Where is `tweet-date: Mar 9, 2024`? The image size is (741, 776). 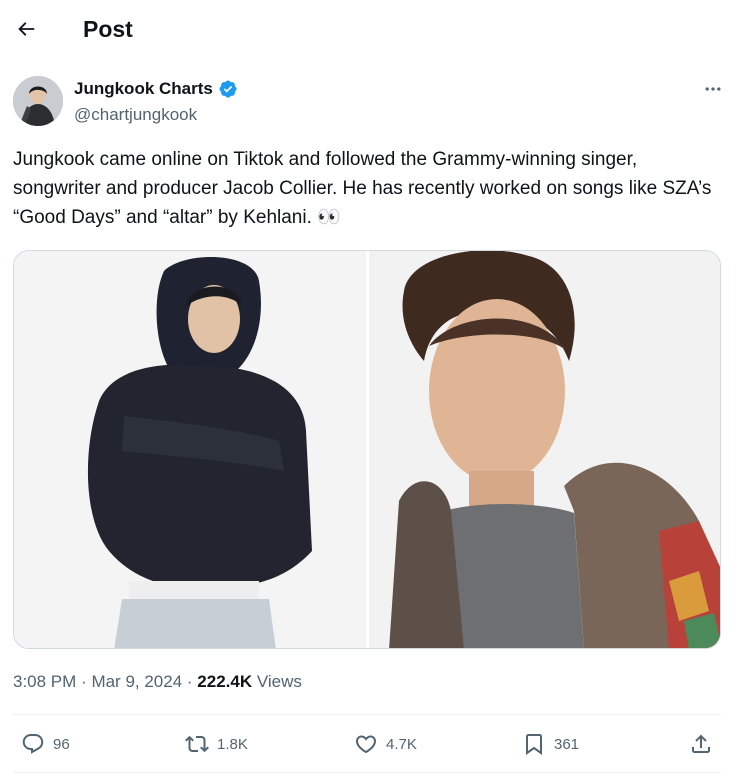
tweet-date: Mar 9, 2024 is located at coordinates (136, 681).